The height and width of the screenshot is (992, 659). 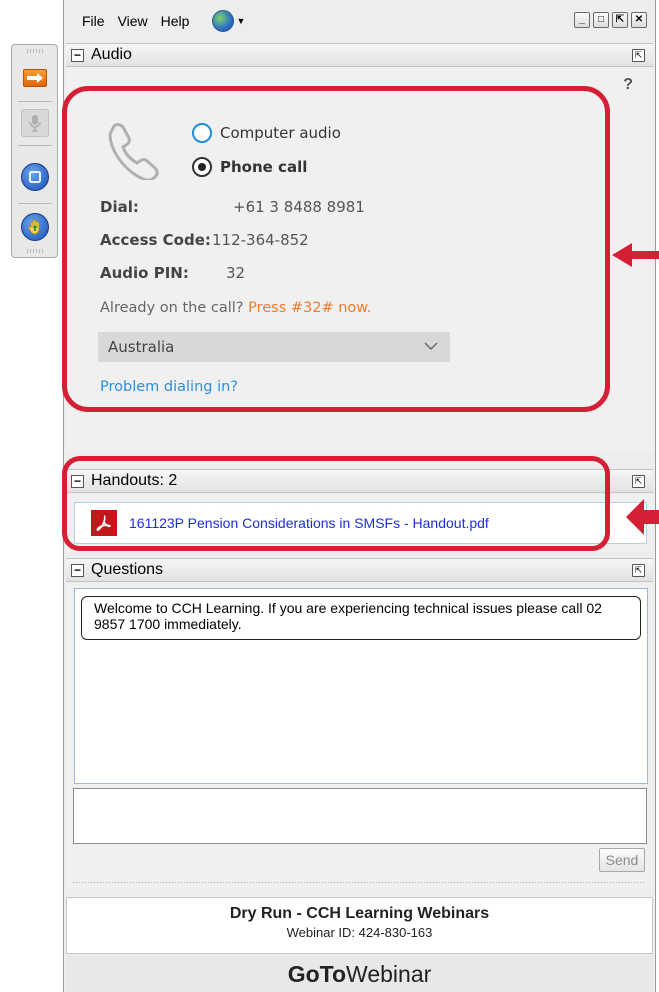 I want to click on webinar-id: Webinar ID: 424-830-163, so click(x=359, y=932).